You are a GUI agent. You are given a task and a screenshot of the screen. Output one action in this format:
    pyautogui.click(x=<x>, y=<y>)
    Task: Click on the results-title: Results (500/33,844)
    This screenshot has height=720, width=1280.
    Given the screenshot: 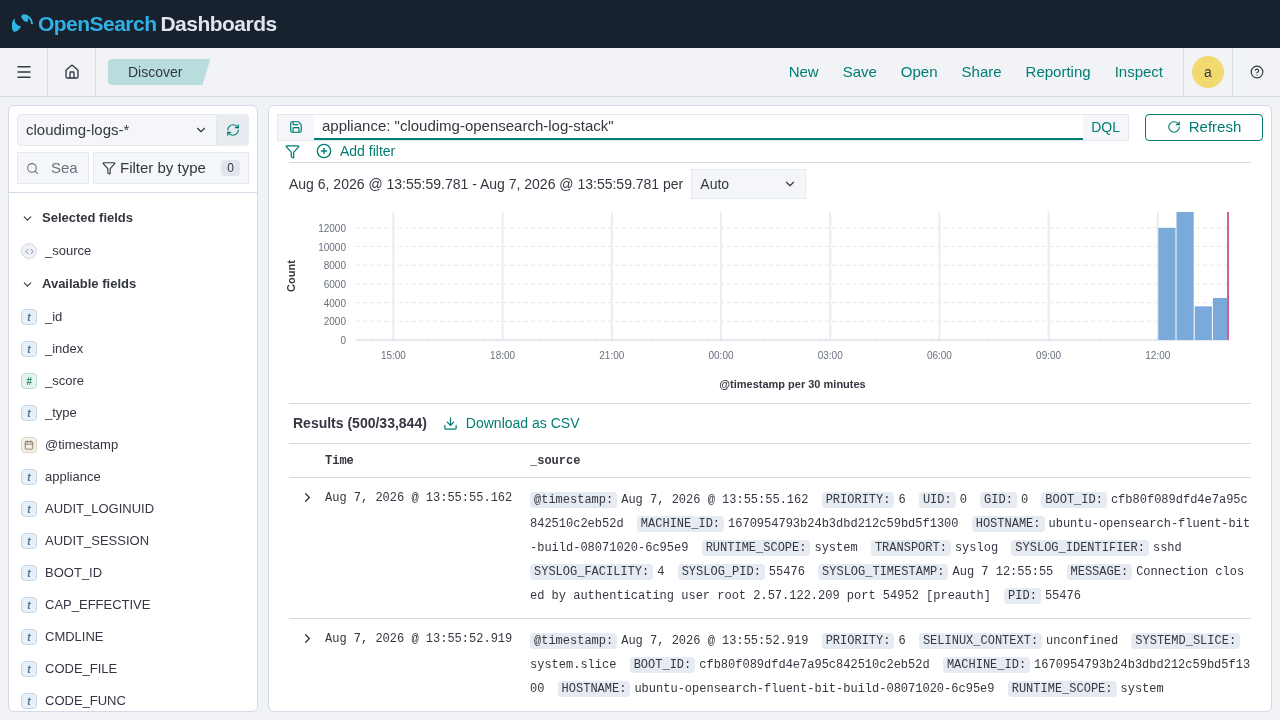 What is the action you would take?
    pyautogui.click(x=360, y=423)
    